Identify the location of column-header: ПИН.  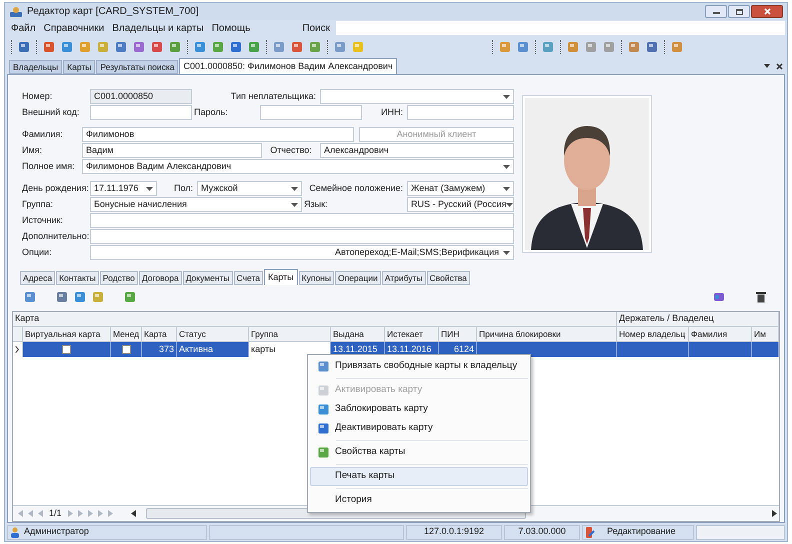
(458, 334).